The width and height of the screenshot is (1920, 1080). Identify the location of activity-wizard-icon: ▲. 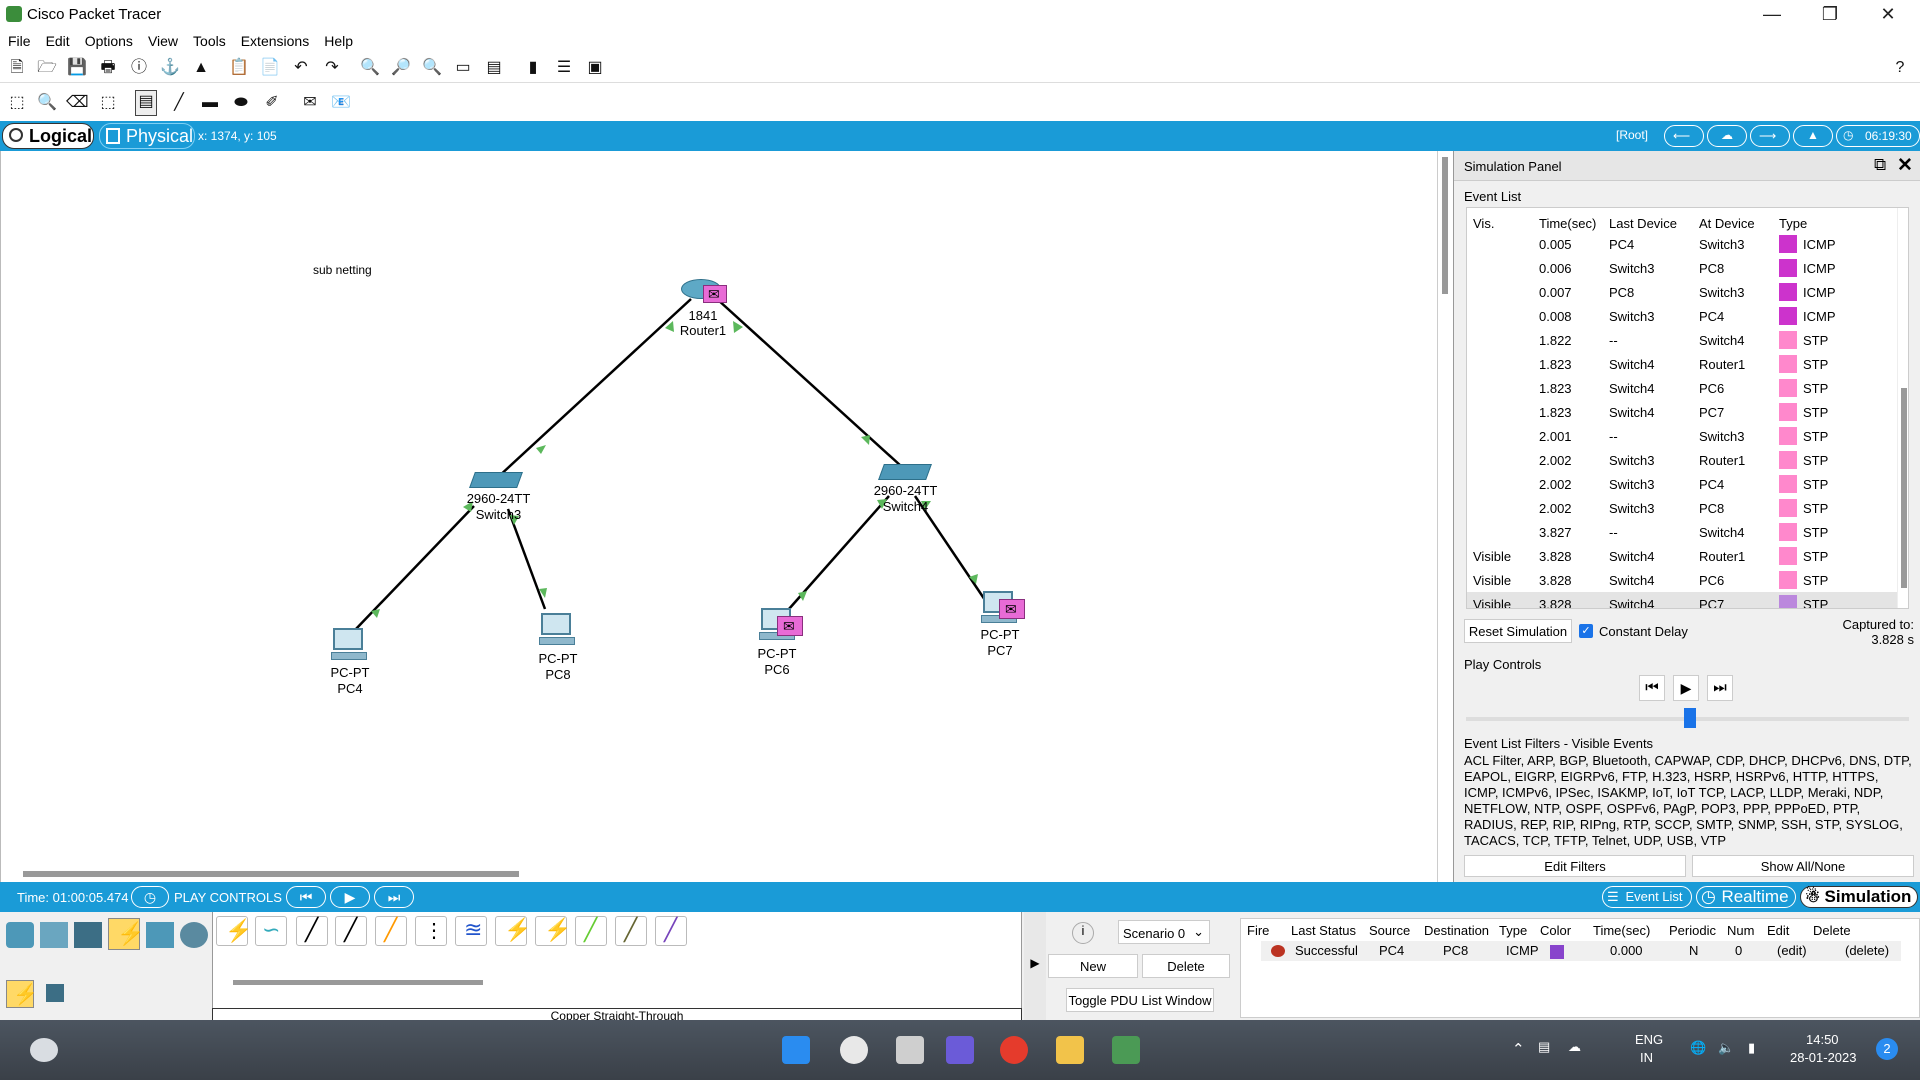
(201, 68).